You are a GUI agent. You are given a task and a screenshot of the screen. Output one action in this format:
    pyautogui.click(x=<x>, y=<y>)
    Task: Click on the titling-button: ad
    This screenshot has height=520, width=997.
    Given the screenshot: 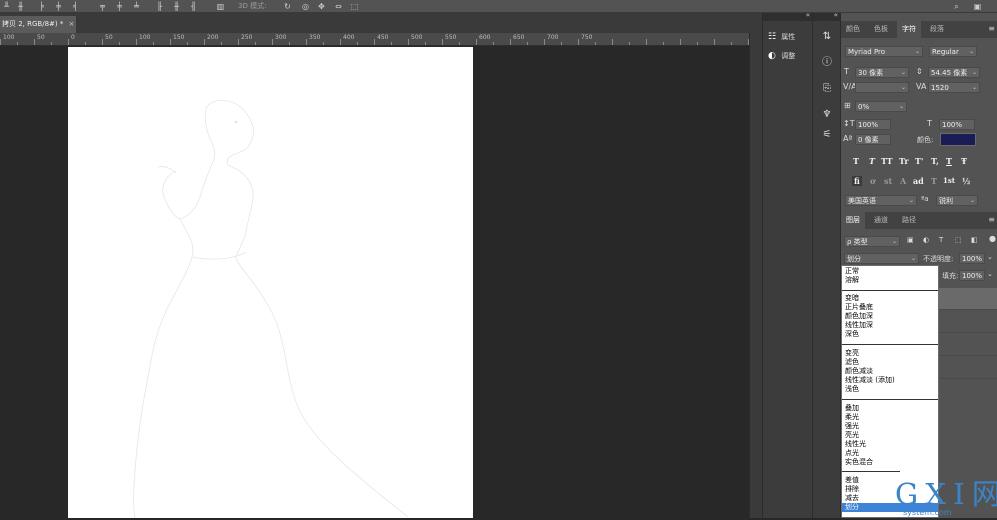 What is the action you would take?
    pyautogui.click(x=918, y=181)
    